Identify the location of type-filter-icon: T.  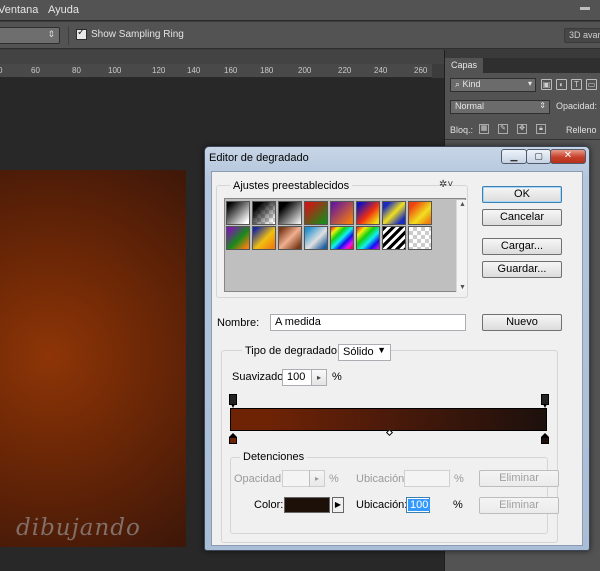
(576, 84).